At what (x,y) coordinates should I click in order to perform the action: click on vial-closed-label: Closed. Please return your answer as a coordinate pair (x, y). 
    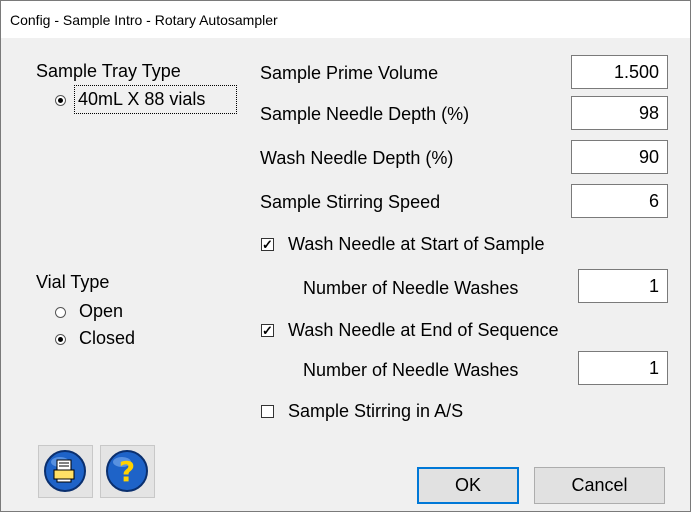
    Looking at the image, I should click on (107, 338).